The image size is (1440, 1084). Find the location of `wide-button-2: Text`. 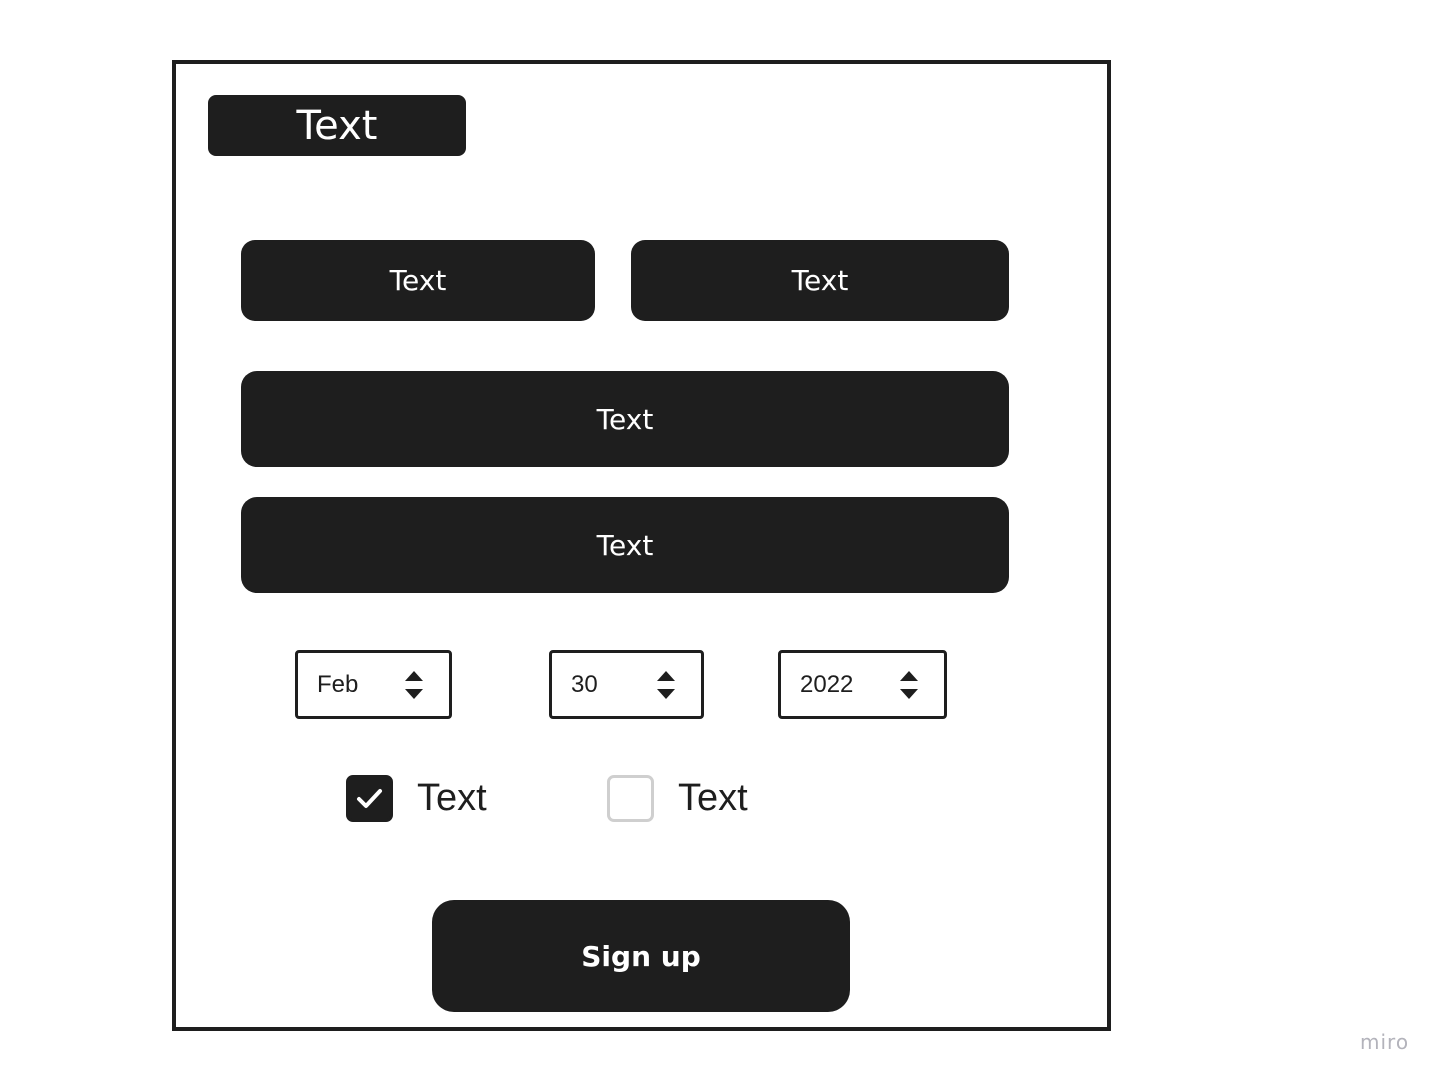

wide-button-2: Text is located at coordinates (625, 545).